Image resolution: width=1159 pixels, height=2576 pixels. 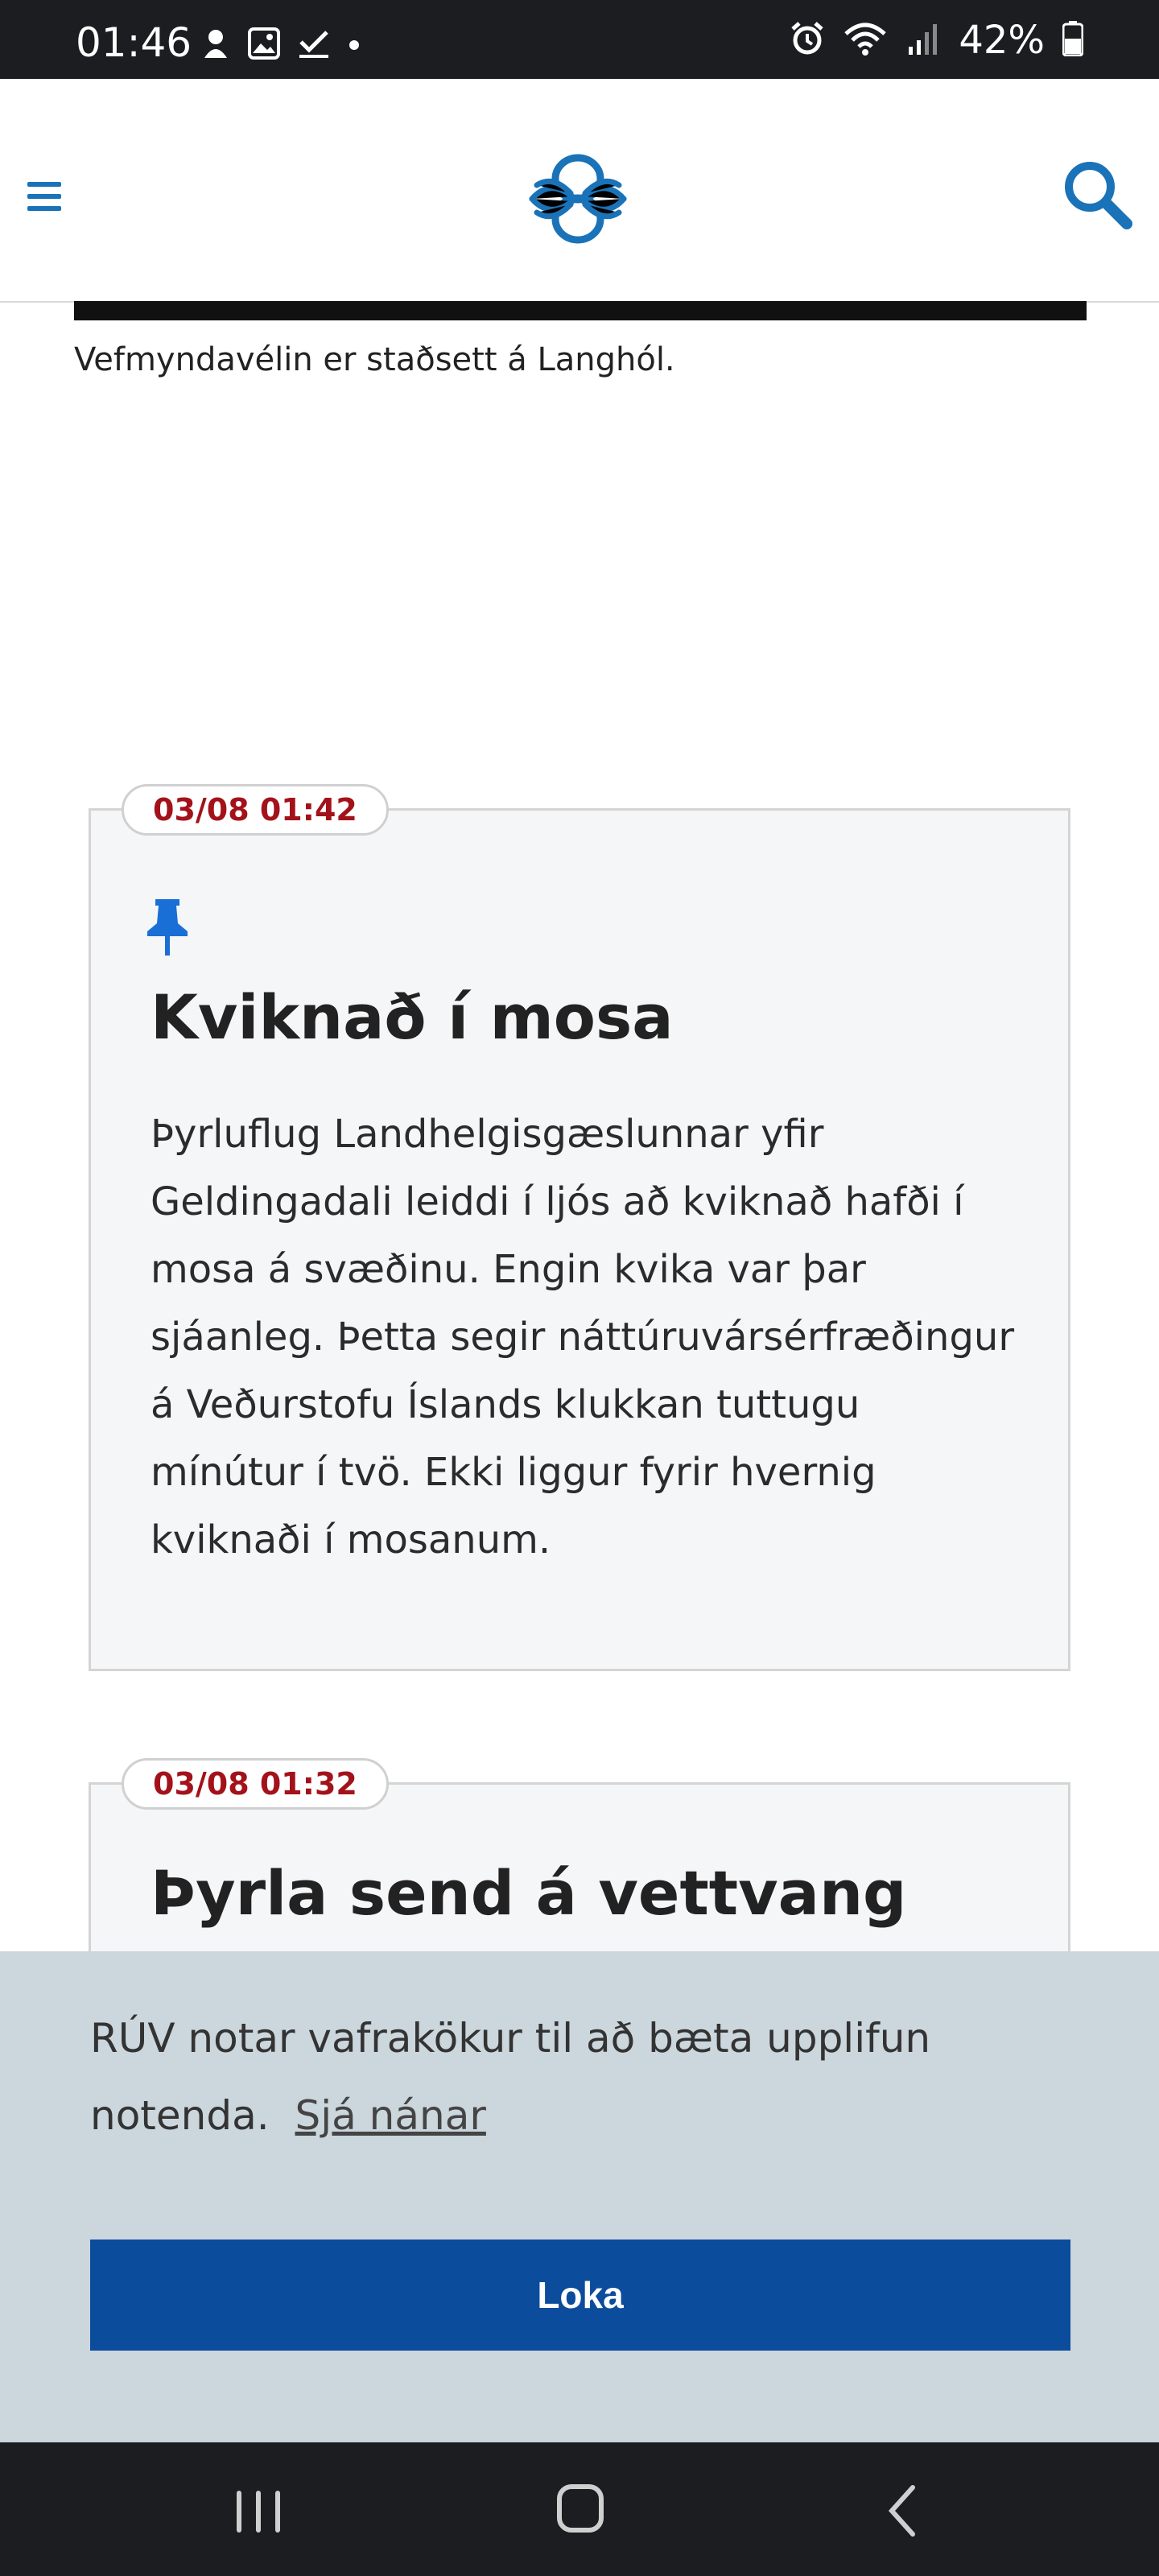 I want to click on status-time: 01:46, so click(x=134, y=42).